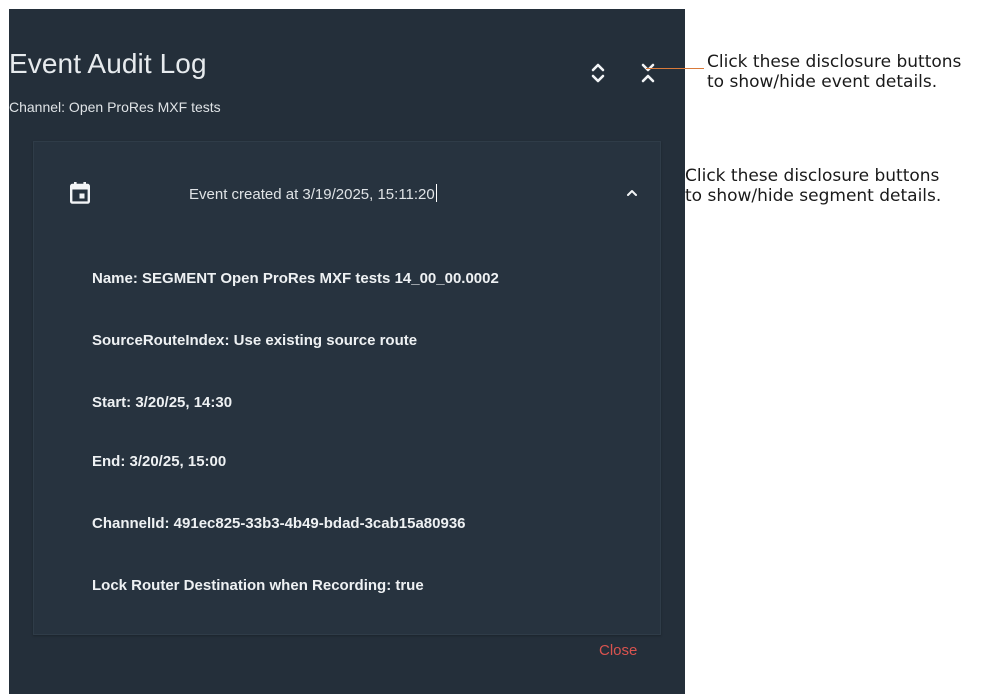 This screenshot has width=1008, height=694. What do you see at coordinates (813, 196) in the screenshot?
I see `segment-callout-line2: to show/hide segment details.` at bounding box center [813, 196].